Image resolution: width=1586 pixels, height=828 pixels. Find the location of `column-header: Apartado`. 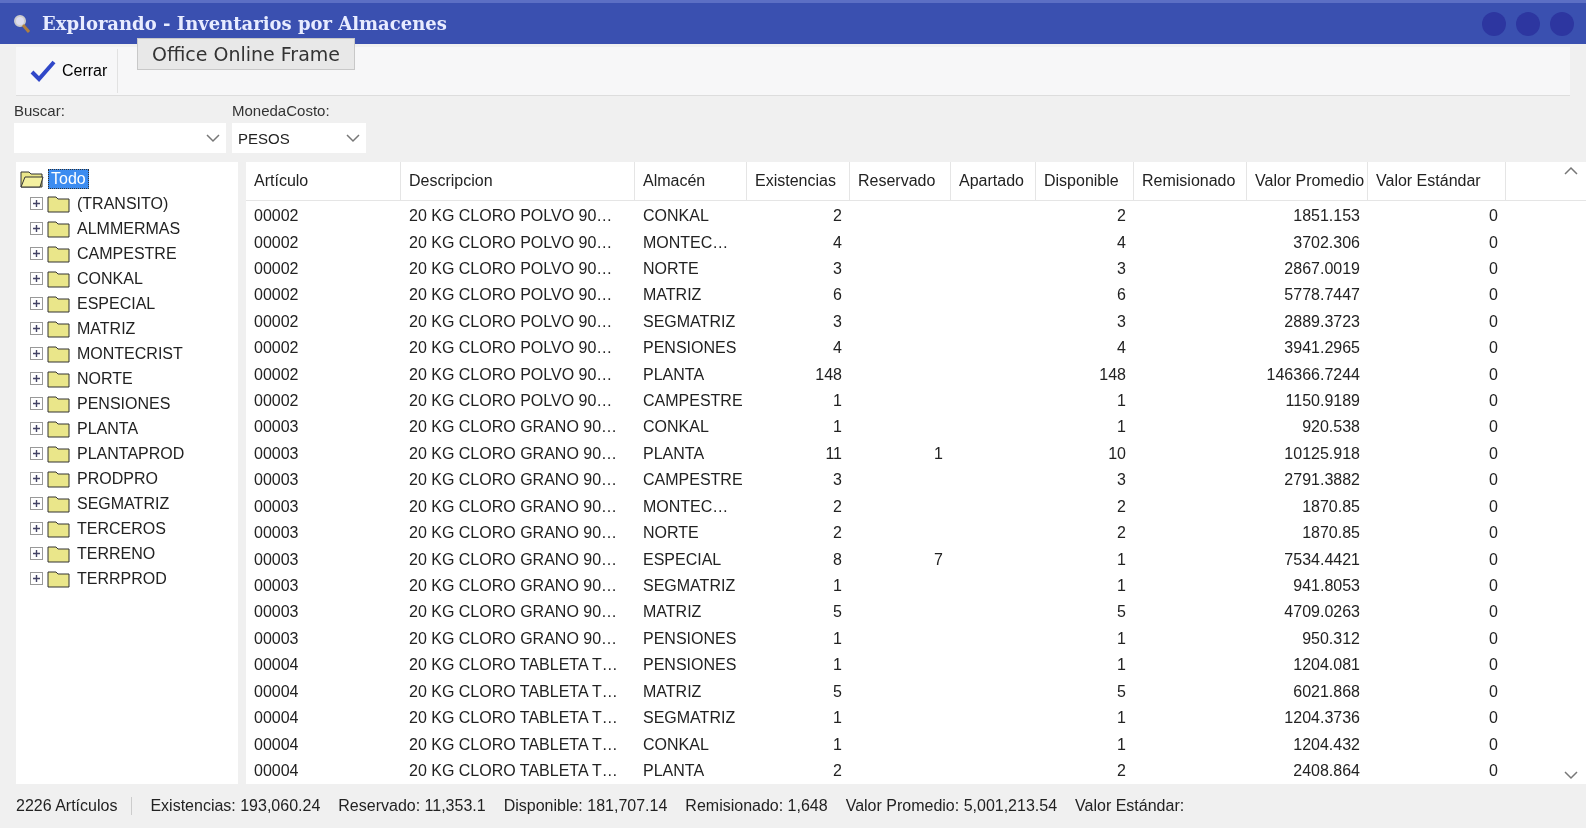

column-header: Apartado is located at coordinates (993, 181).